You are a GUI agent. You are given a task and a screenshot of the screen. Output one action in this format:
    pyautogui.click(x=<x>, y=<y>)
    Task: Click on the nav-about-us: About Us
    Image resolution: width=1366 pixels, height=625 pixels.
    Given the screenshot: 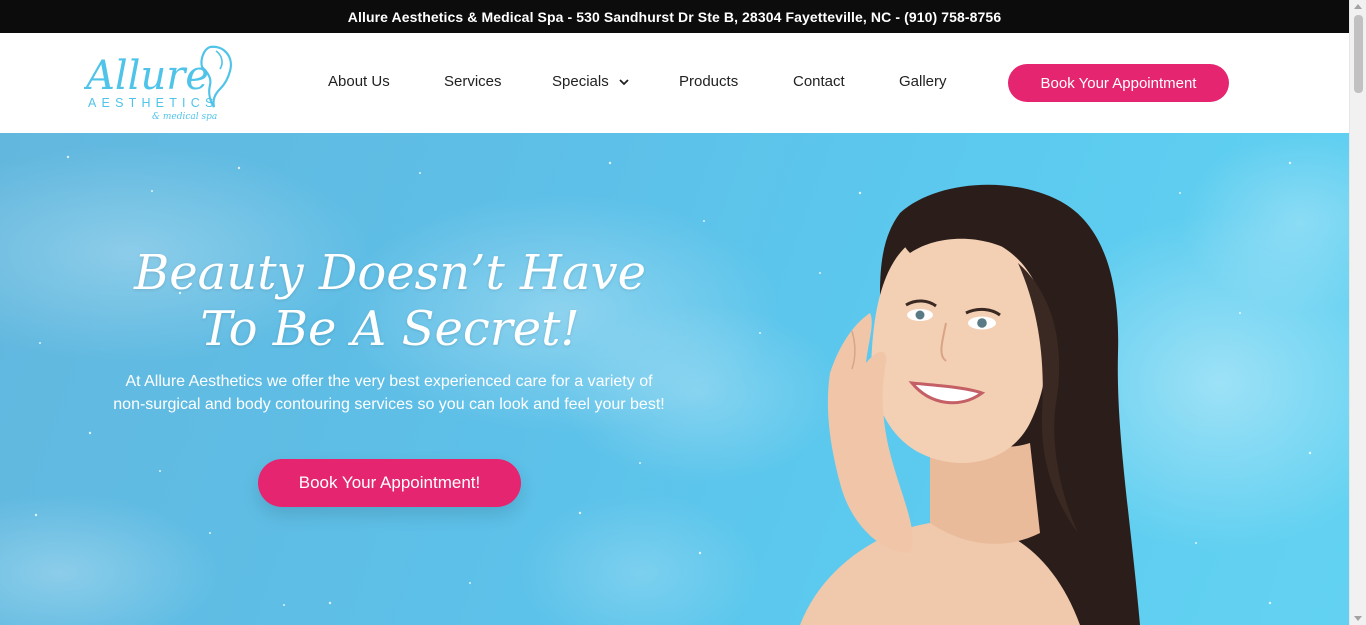 What is the action you would take?
    pyautogui.click(x=359, y=81)
    